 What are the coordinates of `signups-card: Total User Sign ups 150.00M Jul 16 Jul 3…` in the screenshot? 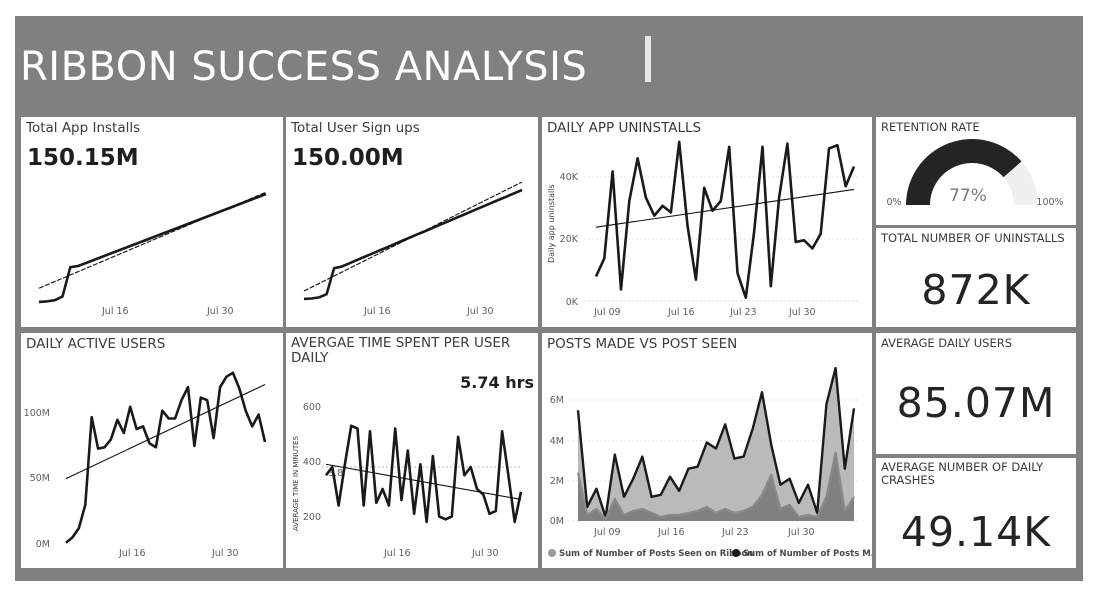 It's located at (412, 222).